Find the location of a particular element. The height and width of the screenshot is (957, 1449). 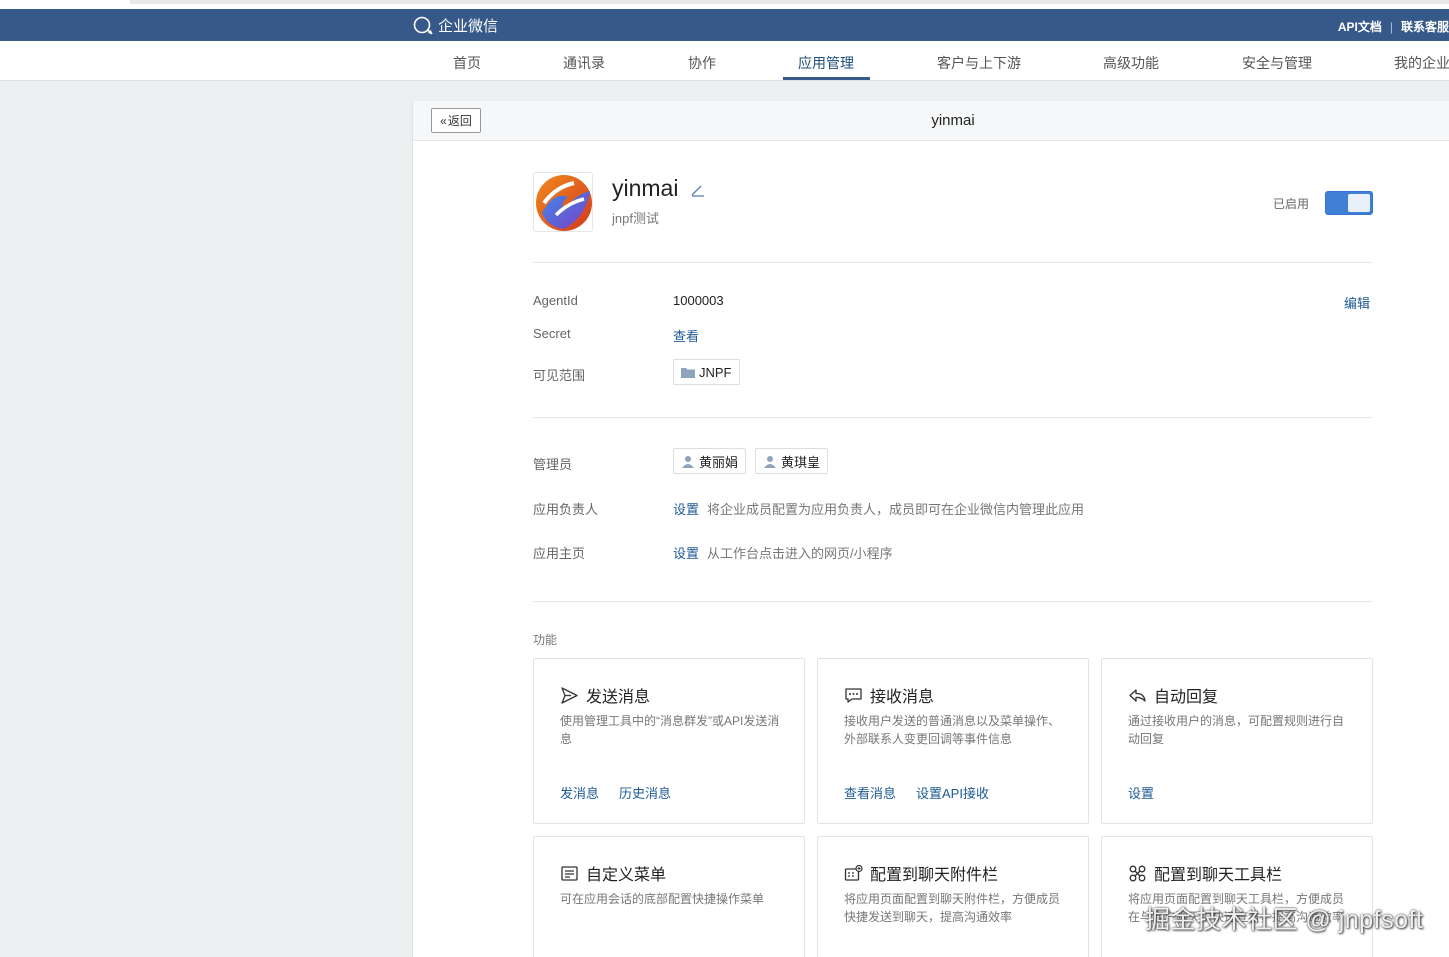

main-nav: 首页 通讯录 协作 应用管理 客户与上下游 高级功能 安全与管理 我的企业 is located at coordinates (724, 61).